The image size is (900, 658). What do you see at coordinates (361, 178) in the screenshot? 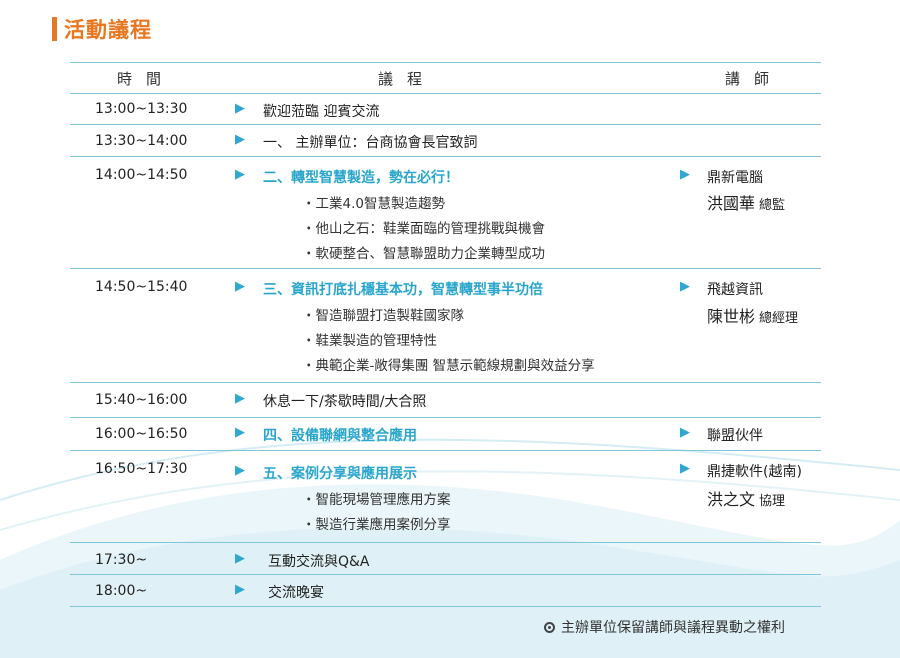
I see `row-main: 二、轉型智慧製造，勢在必行！` at bounding box center [361, 178].